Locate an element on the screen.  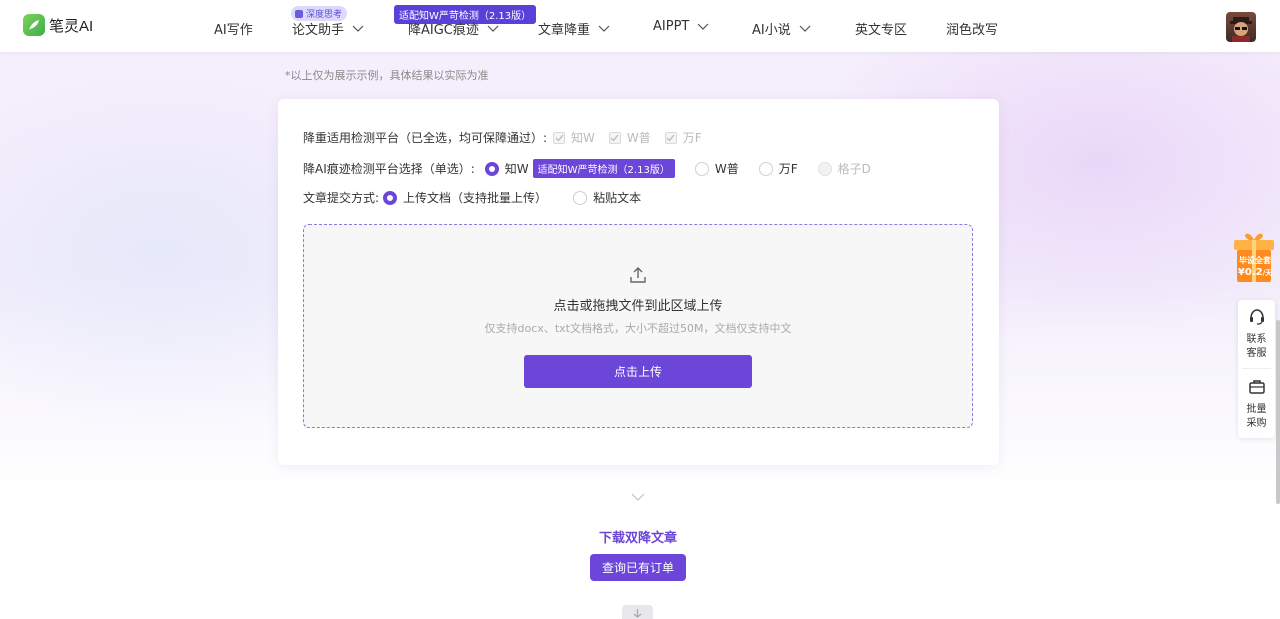
radio-label: 上传文档（支持批量上传） is located at coordinates (475, 198).